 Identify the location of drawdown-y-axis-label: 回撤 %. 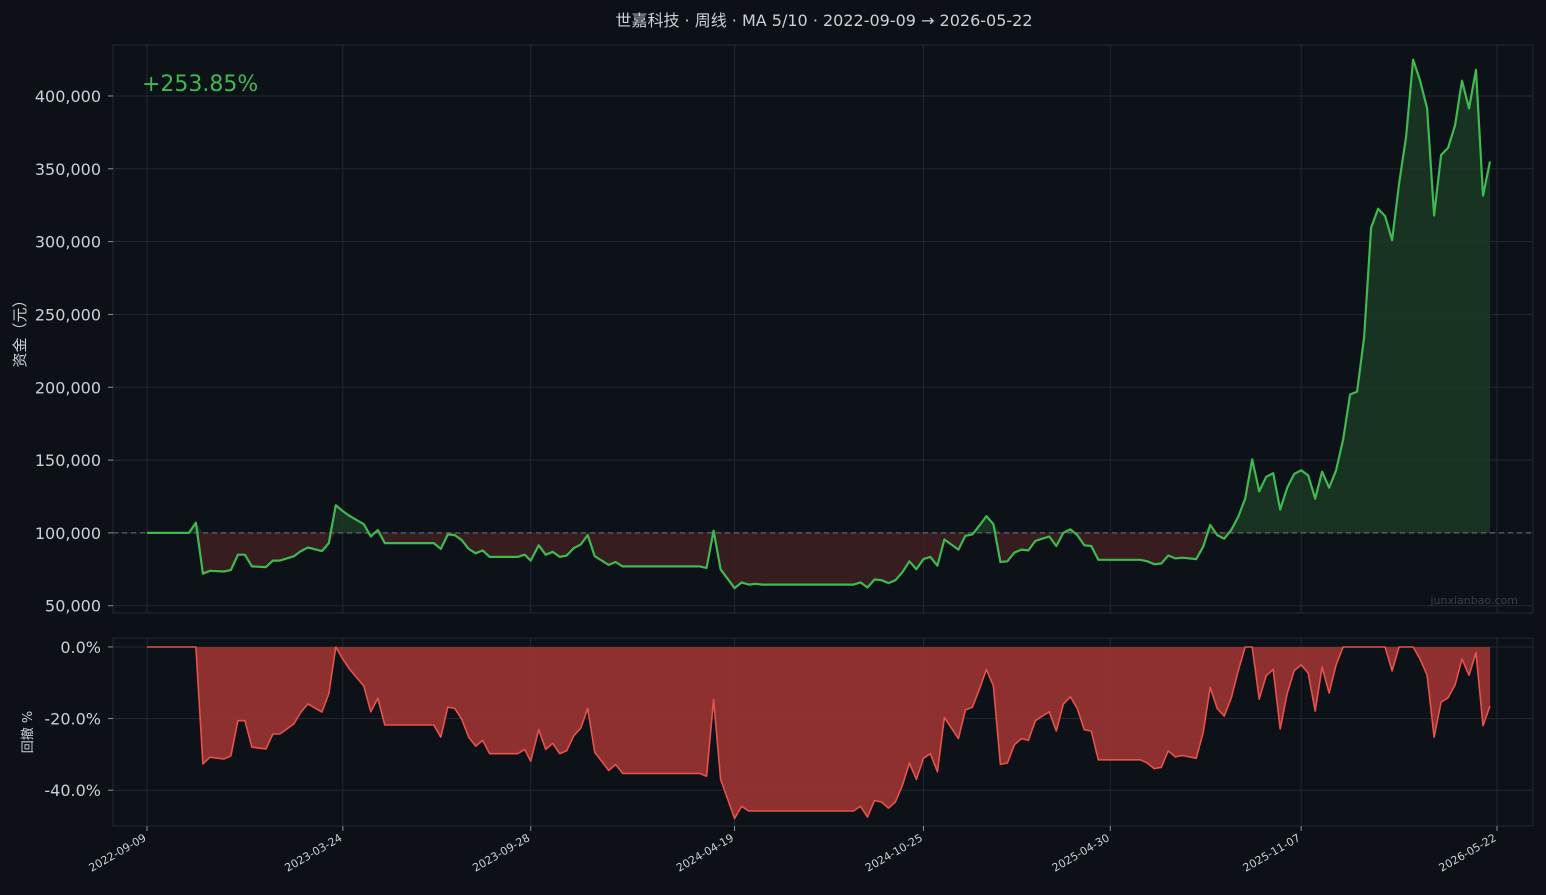
(28, 732).